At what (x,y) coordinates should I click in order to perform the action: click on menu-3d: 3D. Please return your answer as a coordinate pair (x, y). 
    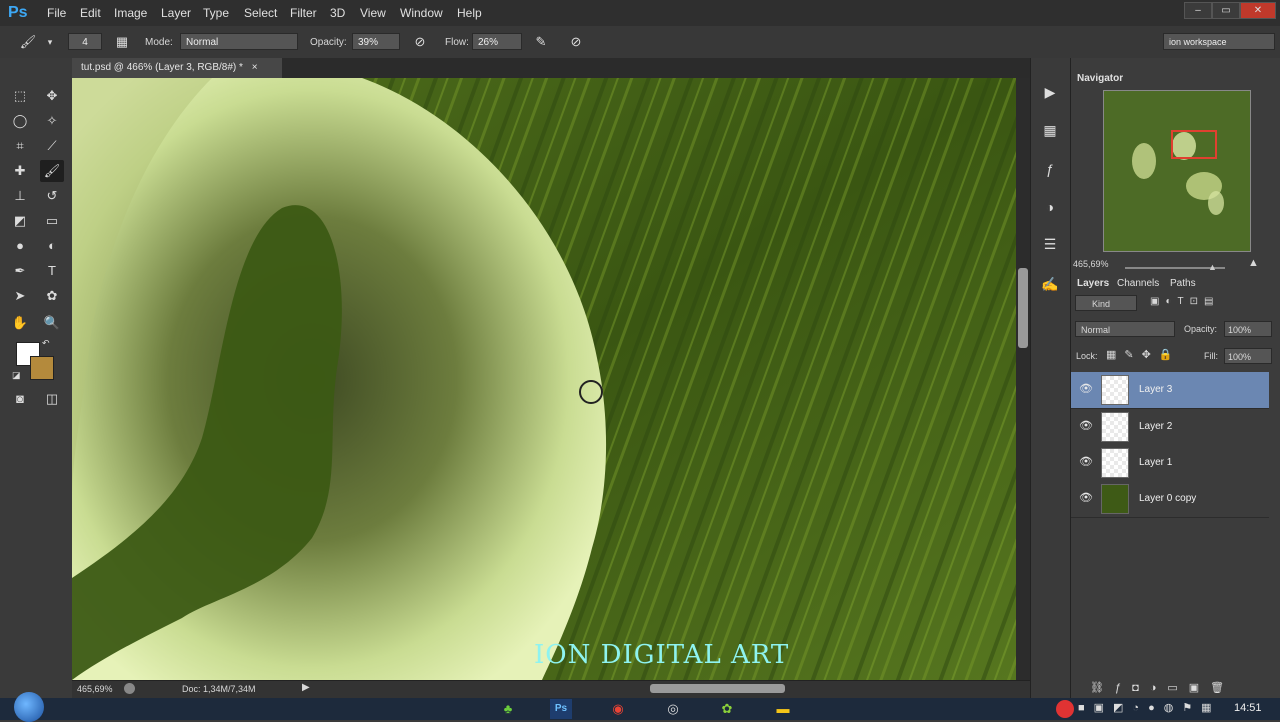
    Looking at the image, I should click on (337, 13).